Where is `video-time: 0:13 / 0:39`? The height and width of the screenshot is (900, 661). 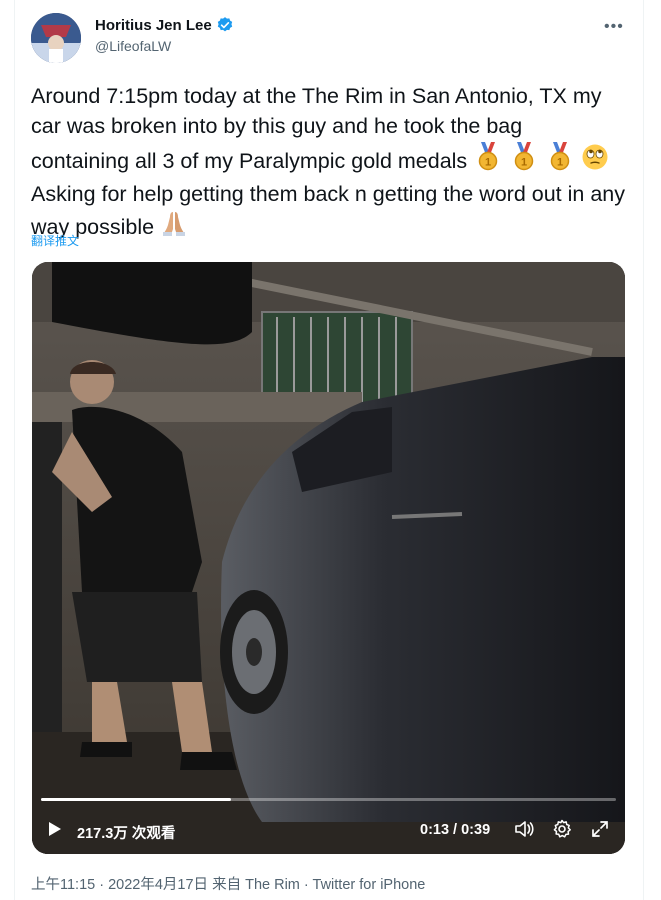
video-time: 0:13 / 0:39 is located at coordinates (455, 830).